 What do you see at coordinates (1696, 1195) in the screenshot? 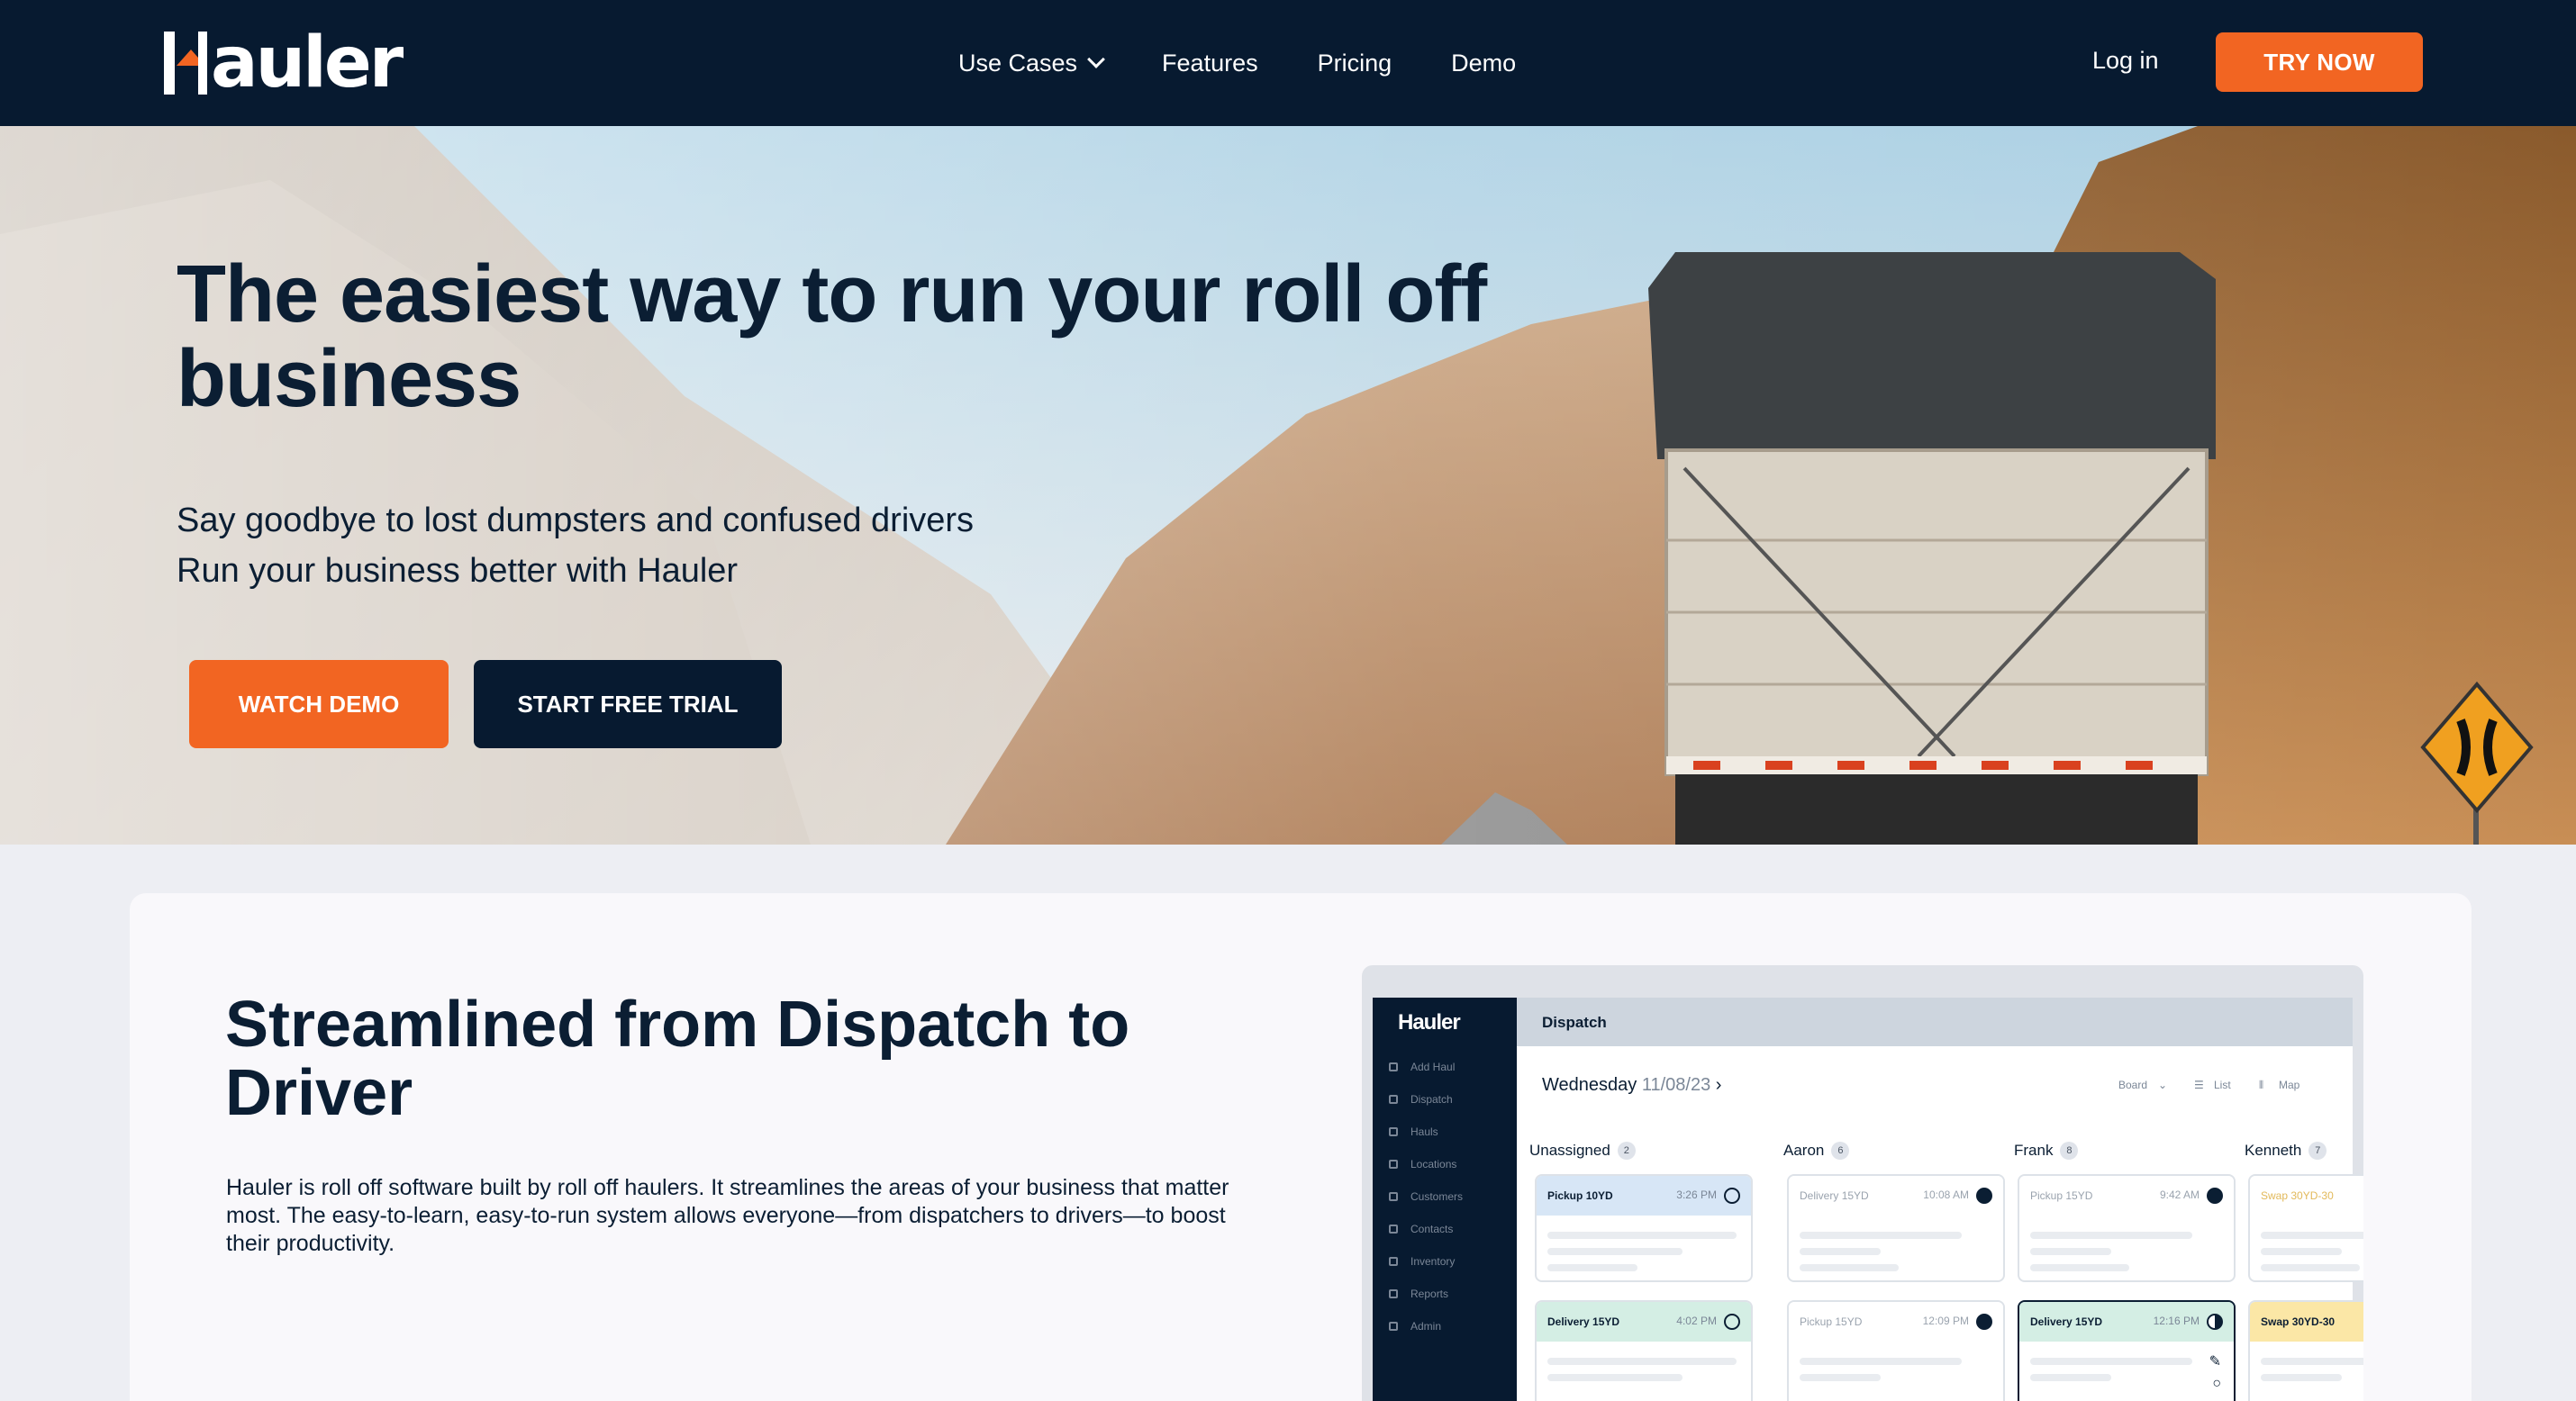
I see `haul-time: 3:26 PM` at bounding box center [1696, 1195].